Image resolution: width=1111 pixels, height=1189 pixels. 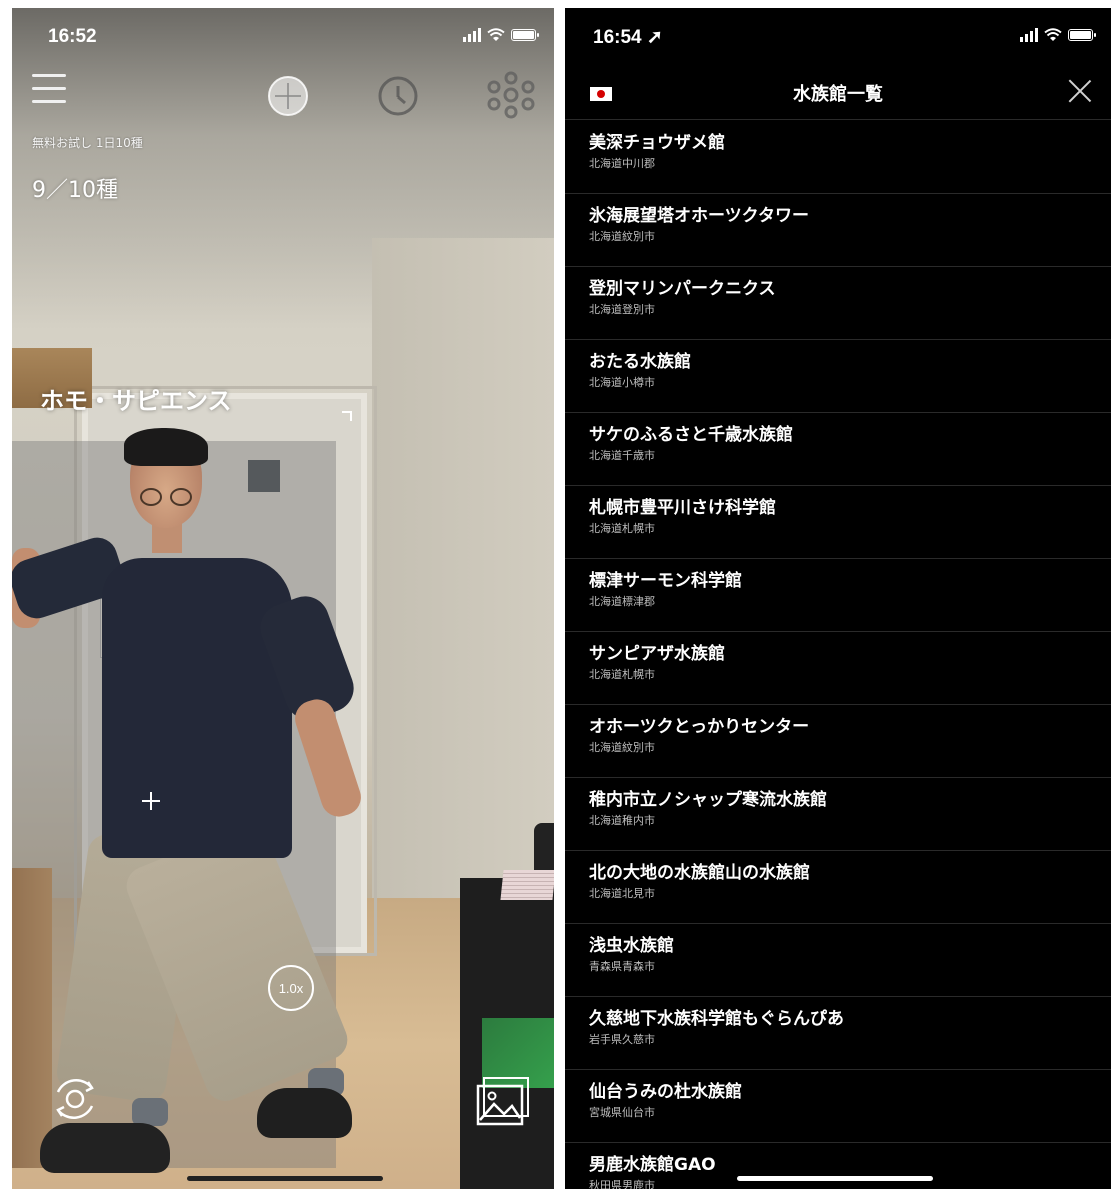 What do you see at coordinates (682, 289) in the screenshot?
I see `aquarium-name: 登別マリンパークニクス` at bounding box center [682, 289].